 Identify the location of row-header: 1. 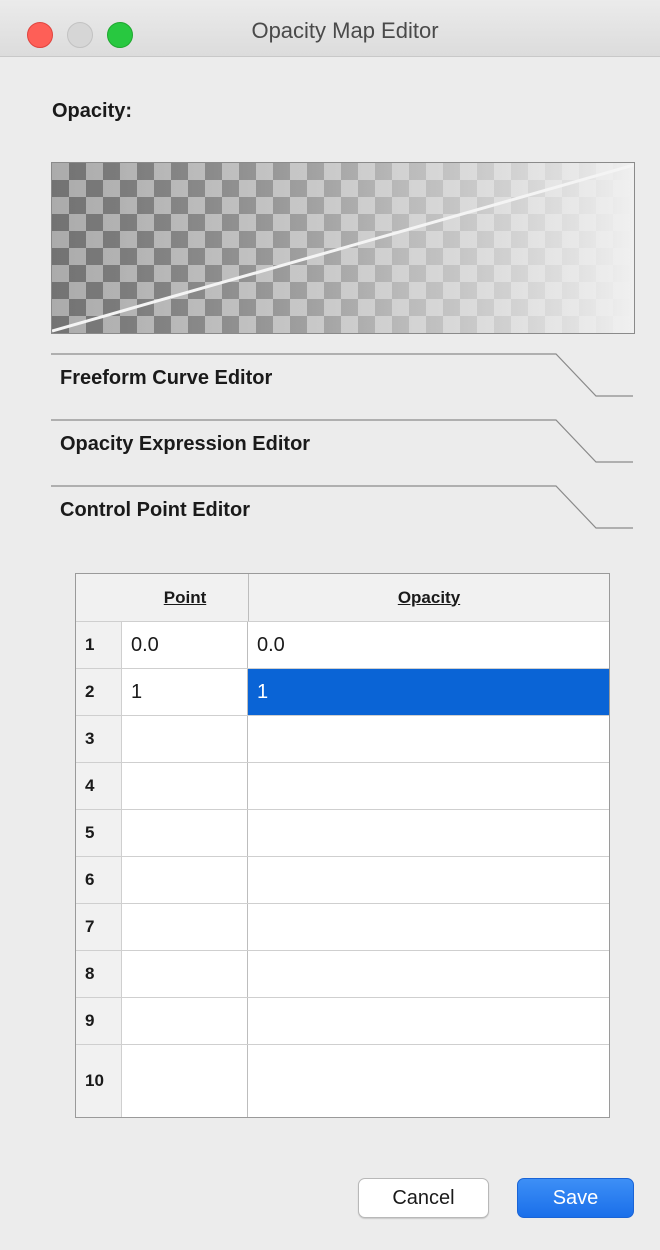
(99, 645).